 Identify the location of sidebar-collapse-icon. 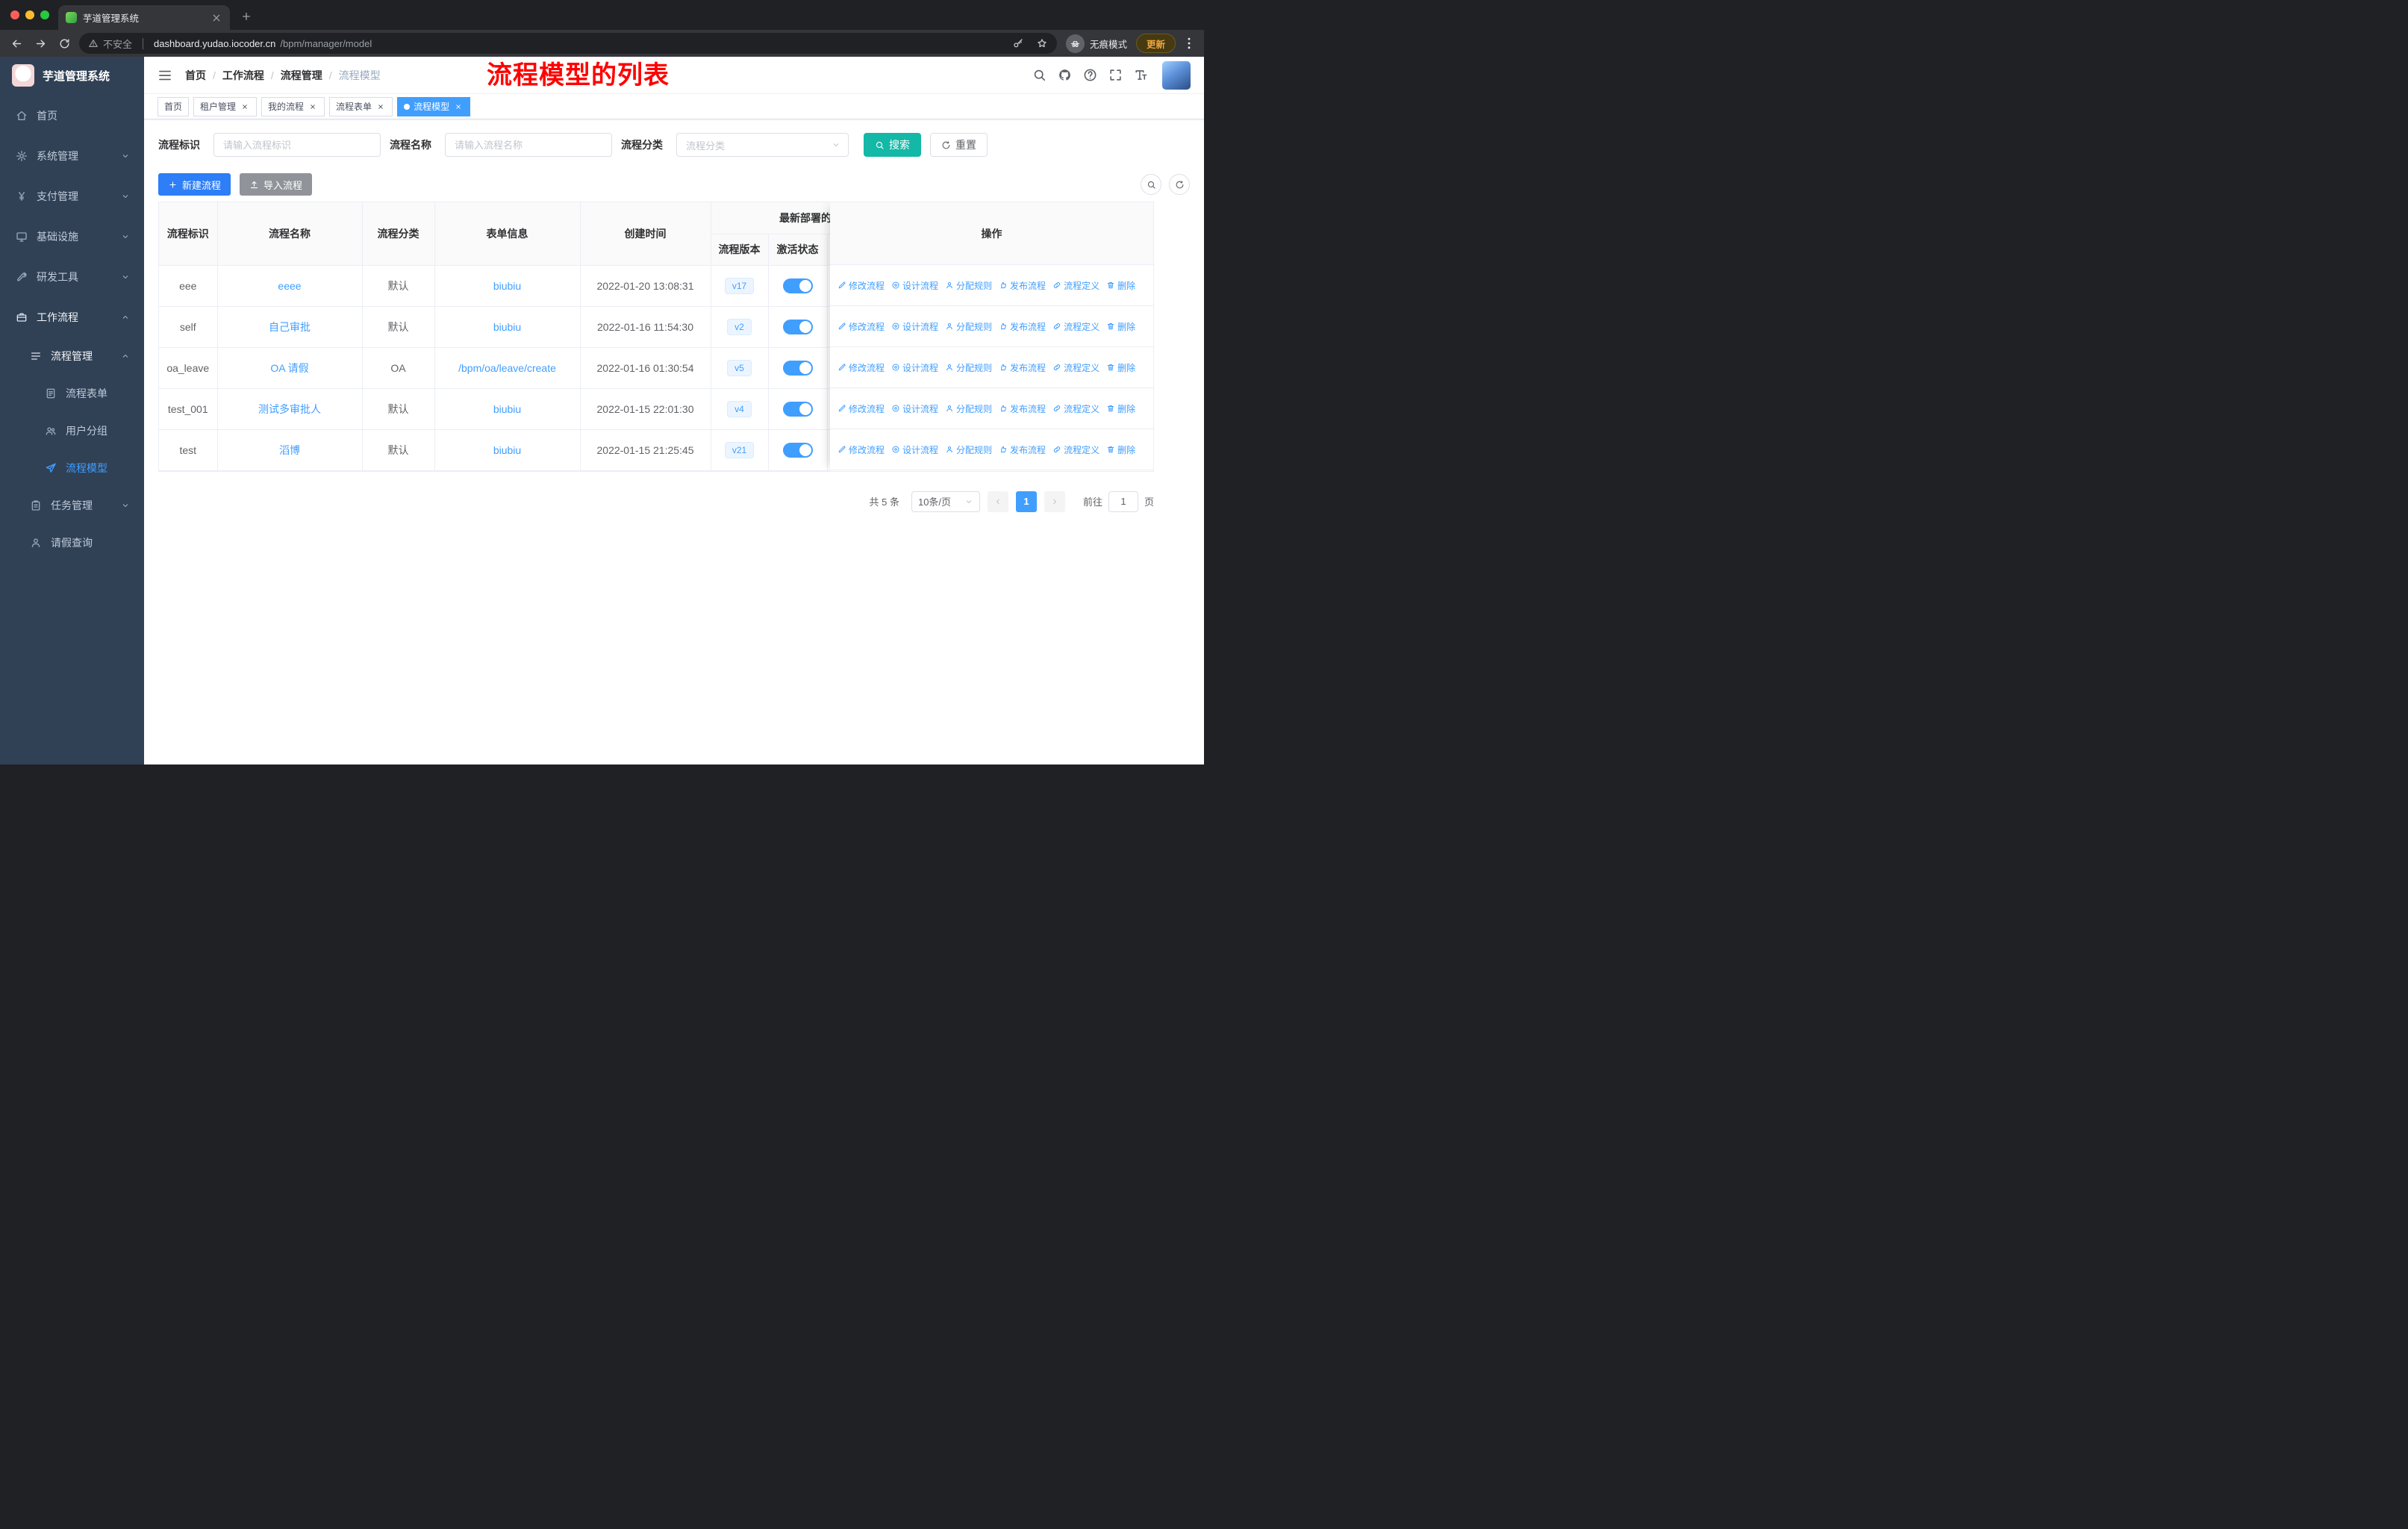
(164, 76).